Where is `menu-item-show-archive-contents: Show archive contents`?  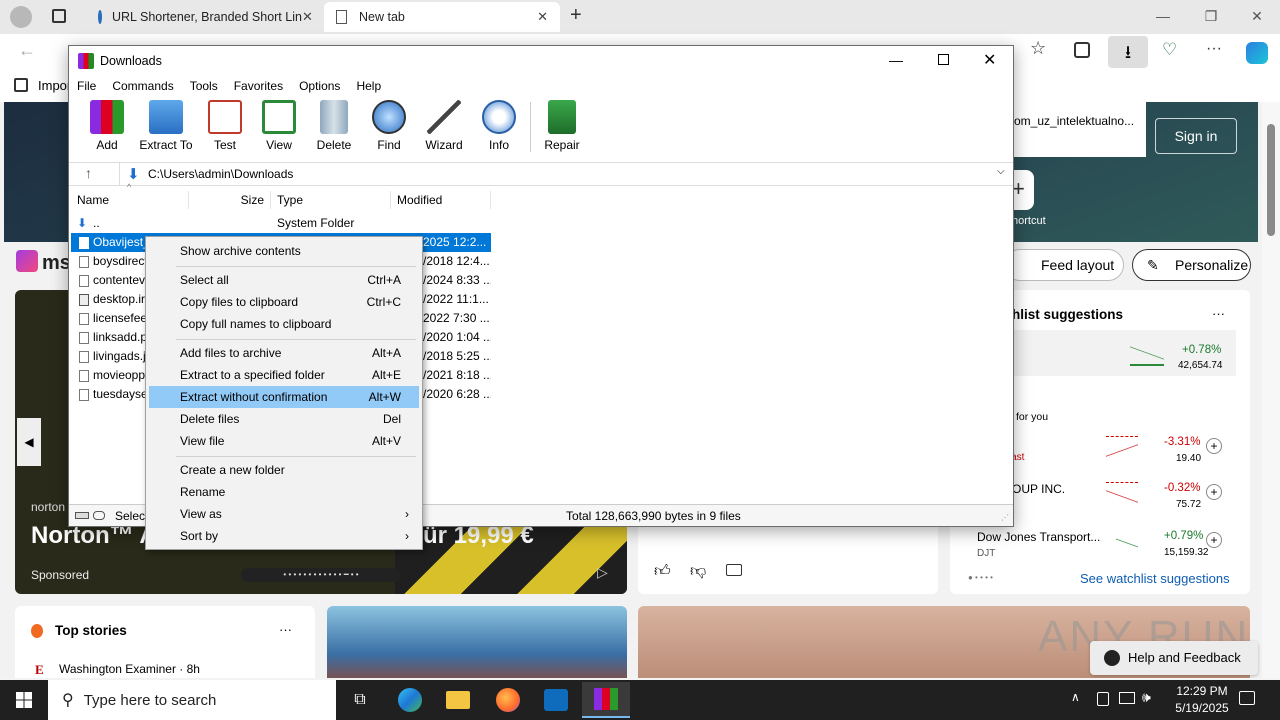
menu-item-show-archive-contents: Show archive contents is located at coordinates (284, 251).